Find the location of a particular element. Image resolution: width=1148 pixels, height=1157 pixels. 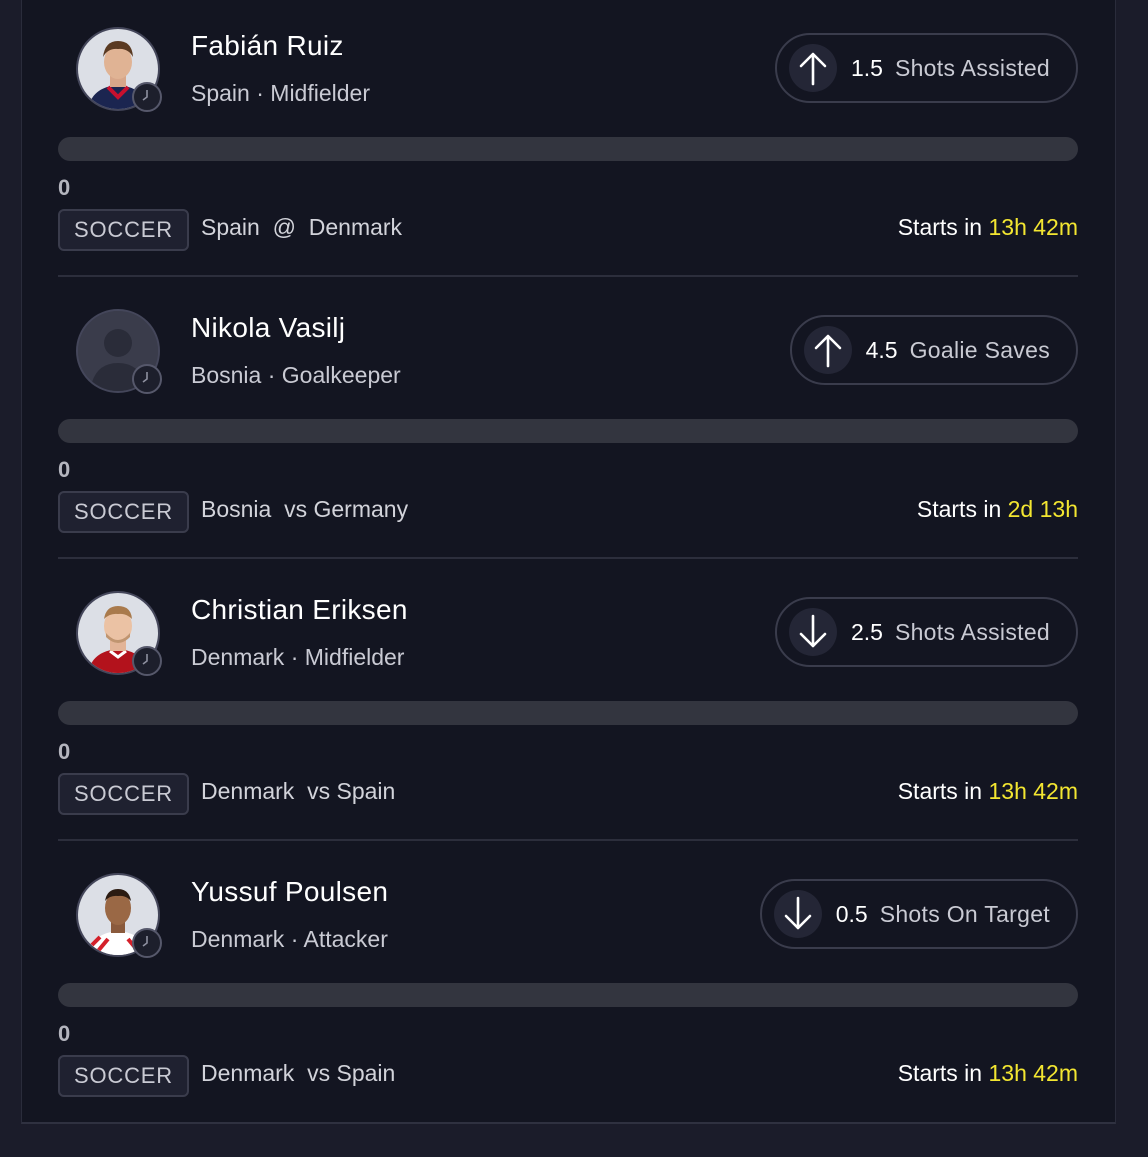

player-position: Attacker is located at coordinates (345, 939).